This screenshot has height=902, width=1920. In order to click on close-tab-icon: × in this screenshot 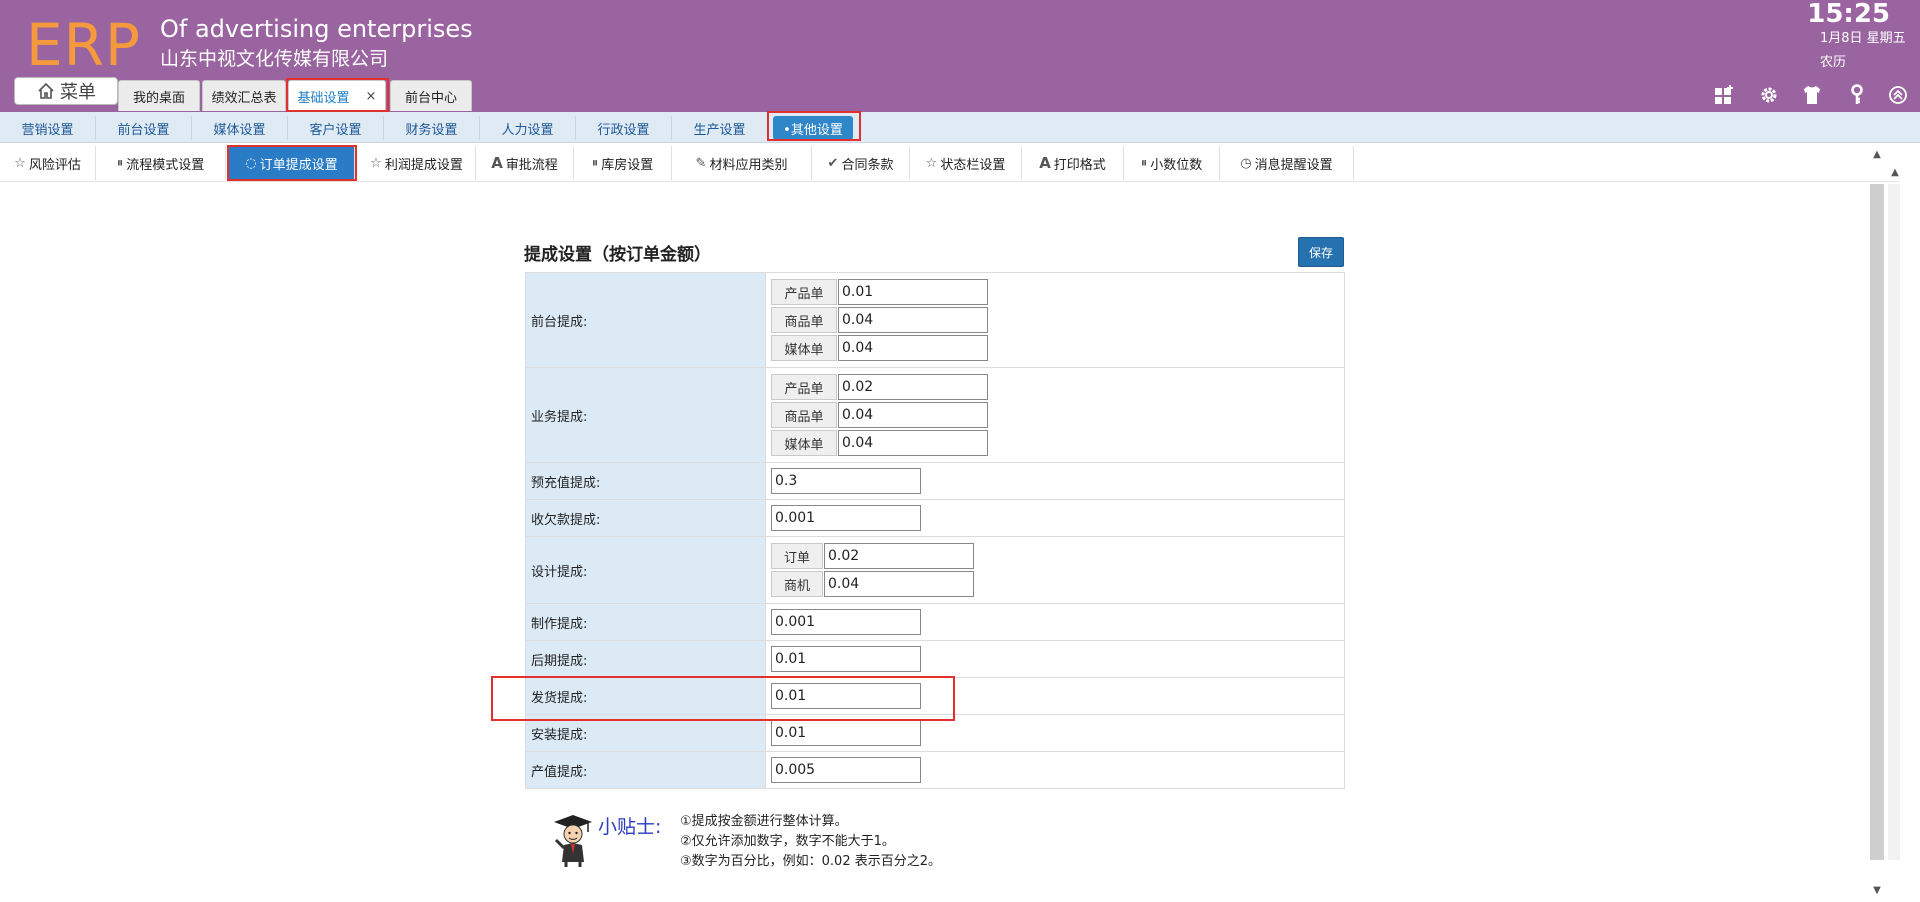, I will do `click(371, 96)`.